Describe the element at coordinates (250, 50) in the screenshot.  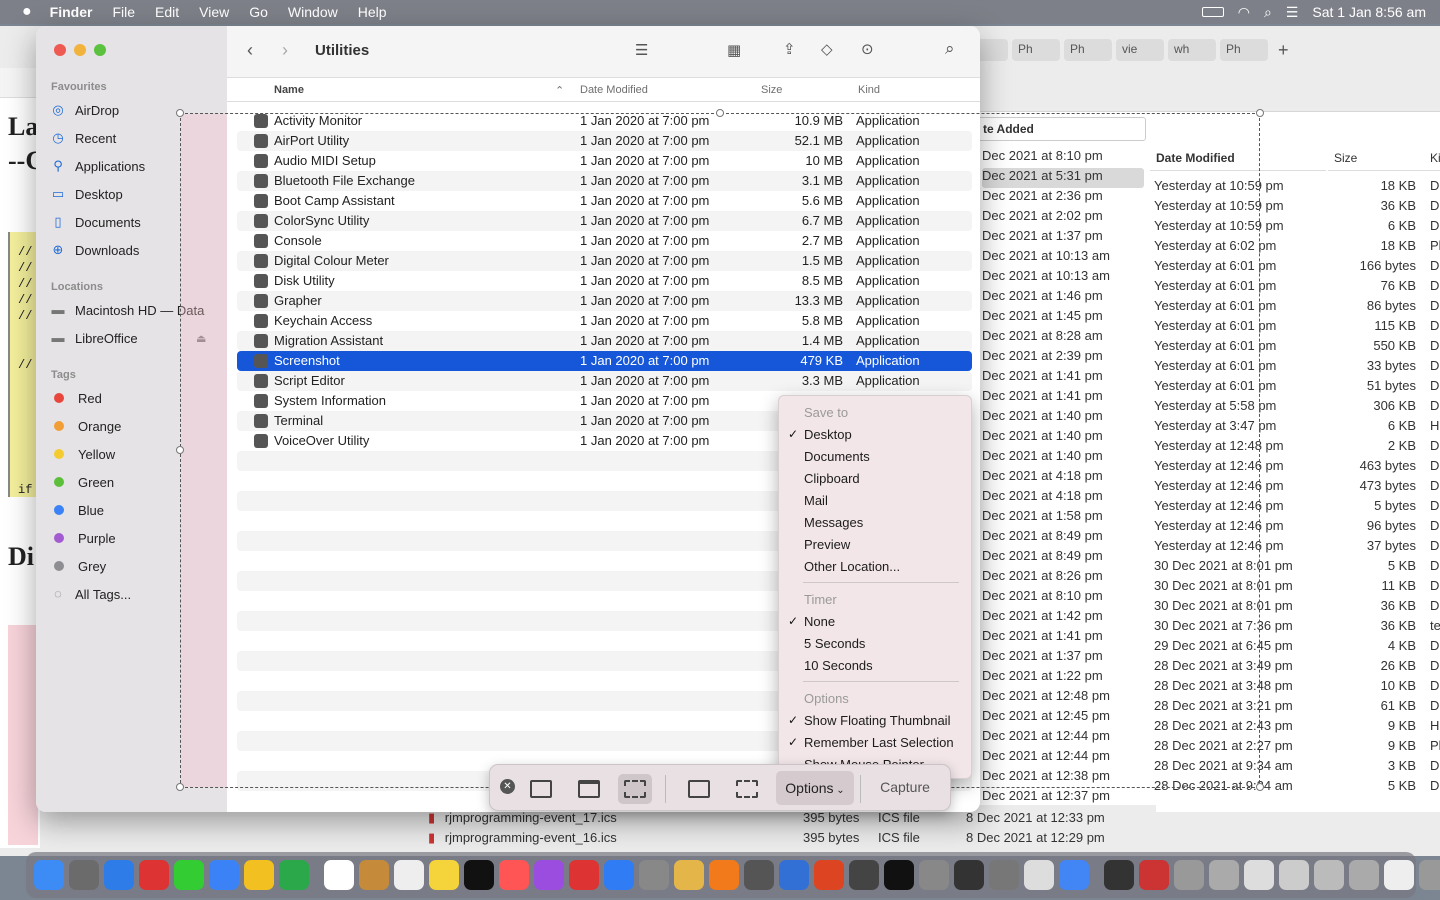
I see `back-icon: ‹` at that location.